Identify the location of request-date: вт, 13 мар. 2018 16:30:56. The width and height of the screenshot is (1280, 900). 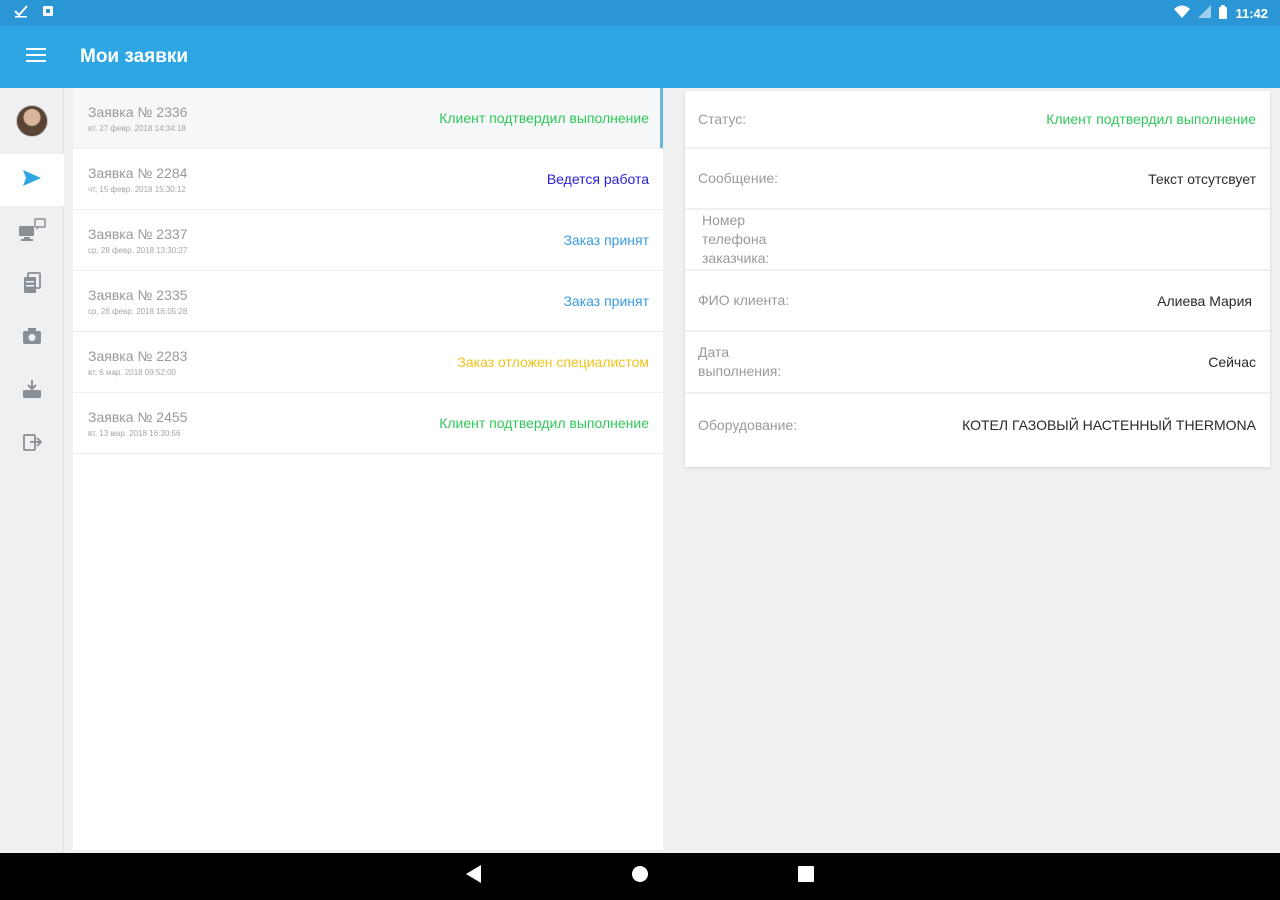
(134, 433).